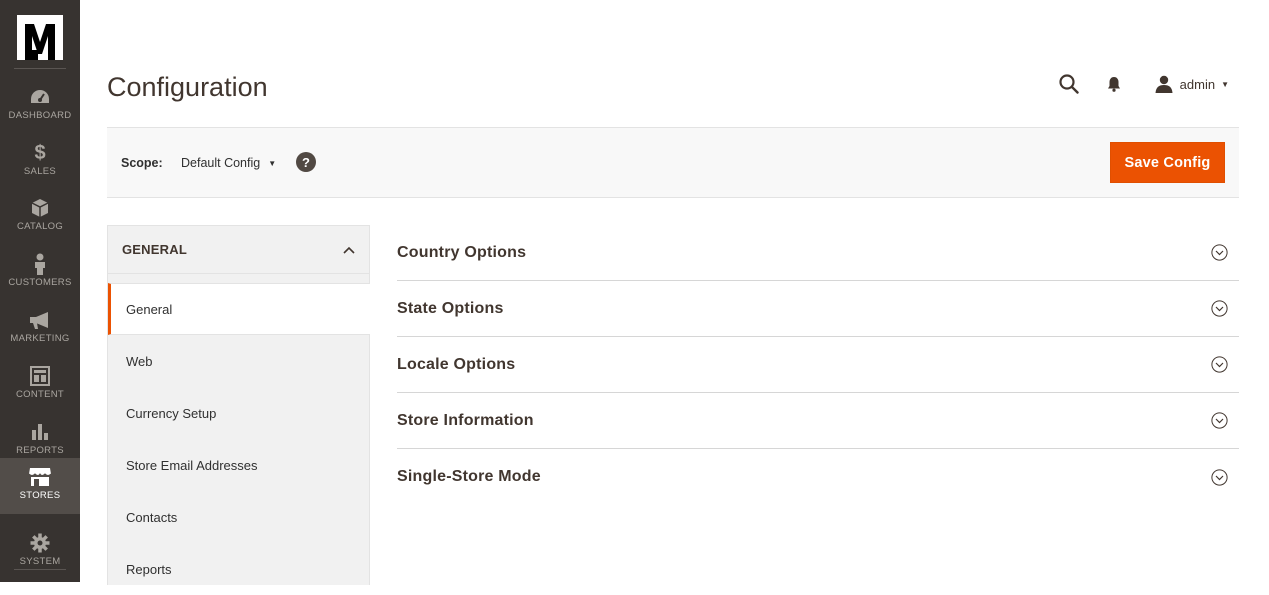 The height and width of the screenshot is (595, 1269). I want to click on tab-web: Web, so click(238, 361).